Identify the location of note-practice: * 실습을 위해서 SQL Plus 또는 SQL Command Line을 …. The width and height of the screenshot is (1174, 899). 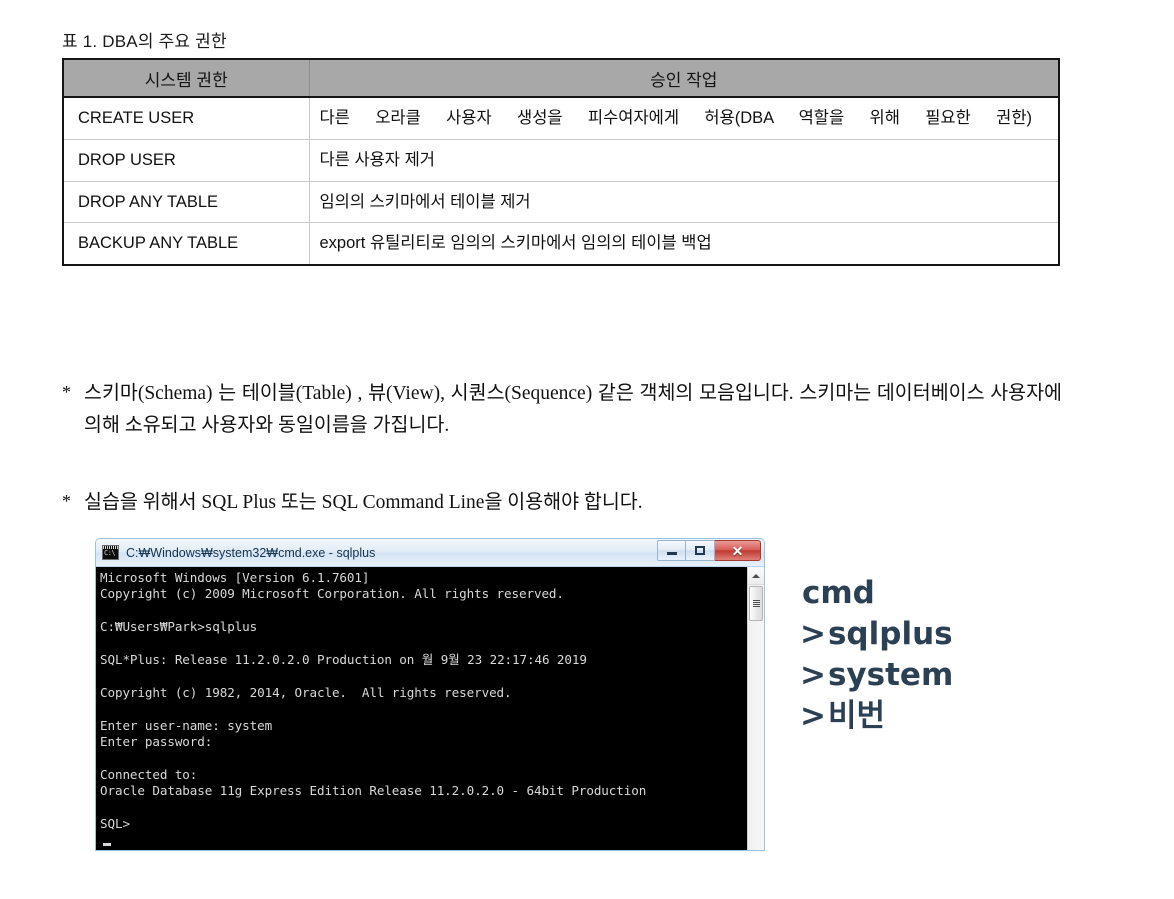
(562, 503).